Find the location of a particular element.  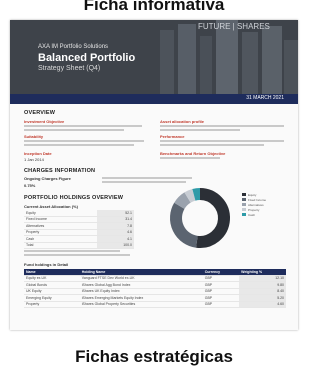

brand-name: AXA IM Portfolio Solutions is located at coordinates (73, 47).